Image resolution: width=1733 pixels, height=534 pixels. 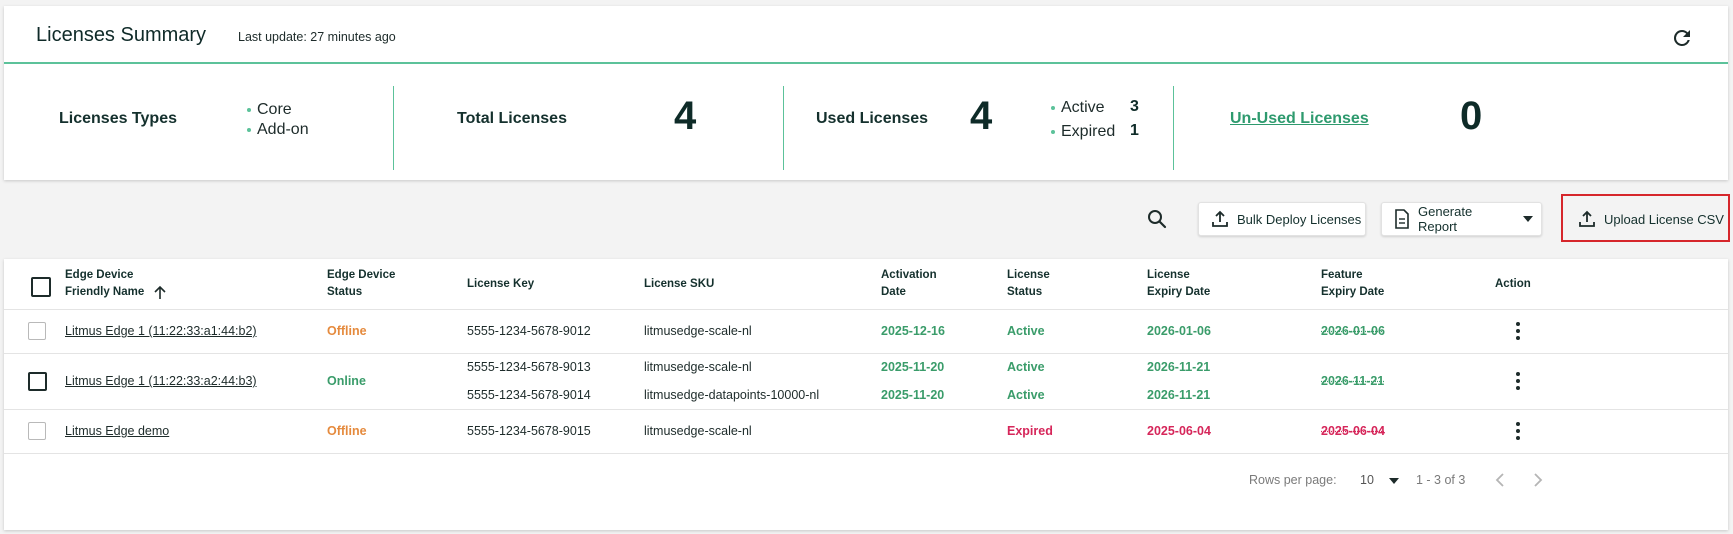 I want to click on search-icon, so click(x=1157, y=219).